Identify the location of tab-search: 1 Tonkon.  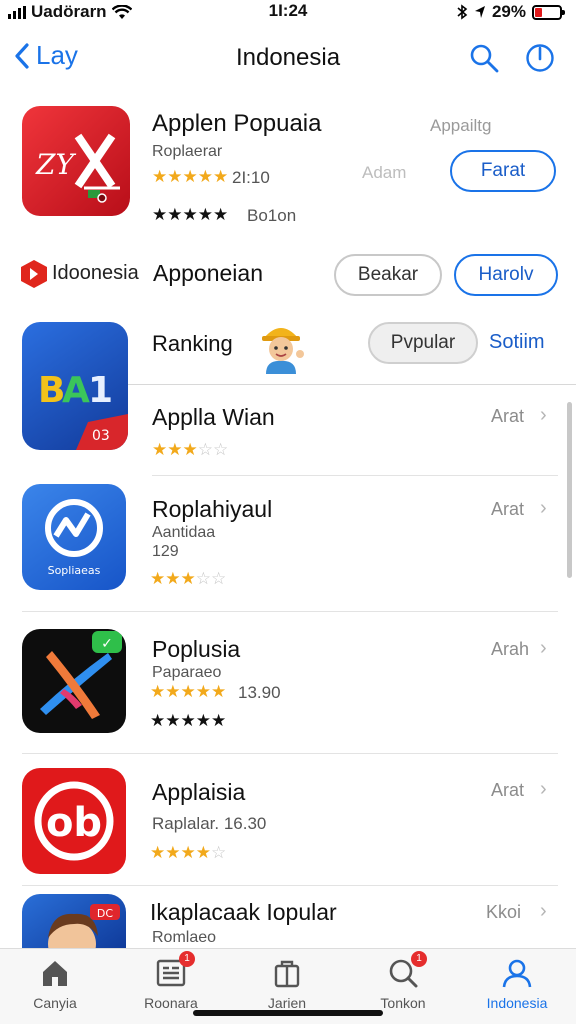
(403, 981).